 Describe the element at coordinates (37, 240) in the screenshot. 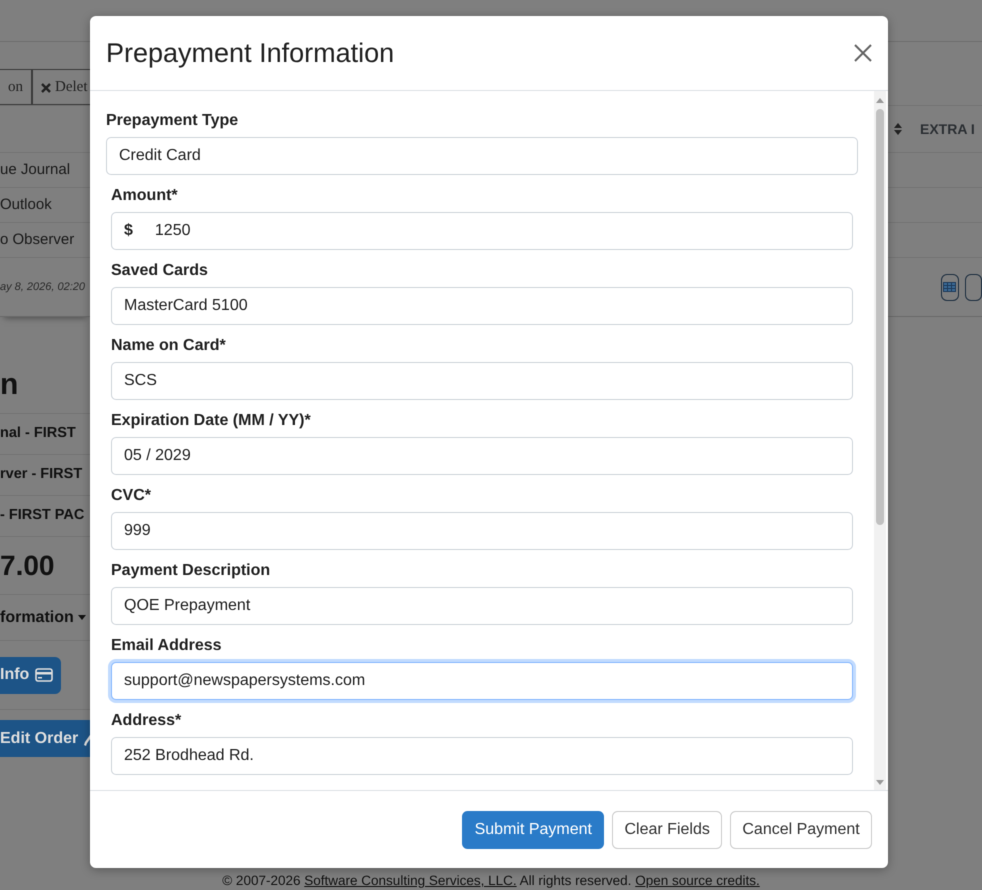

I see `table-cell-text: o Observer` at that location.